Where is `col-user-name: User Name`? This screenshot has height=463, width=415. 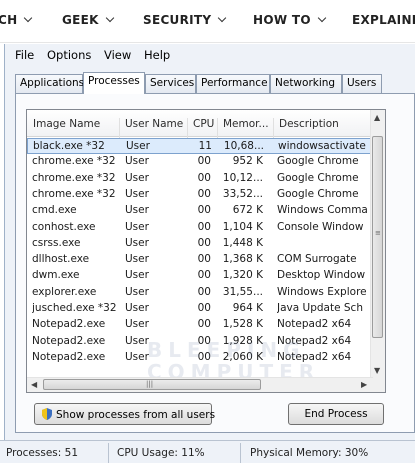 col-user-name: User Name is located at coordinates (154, 124).